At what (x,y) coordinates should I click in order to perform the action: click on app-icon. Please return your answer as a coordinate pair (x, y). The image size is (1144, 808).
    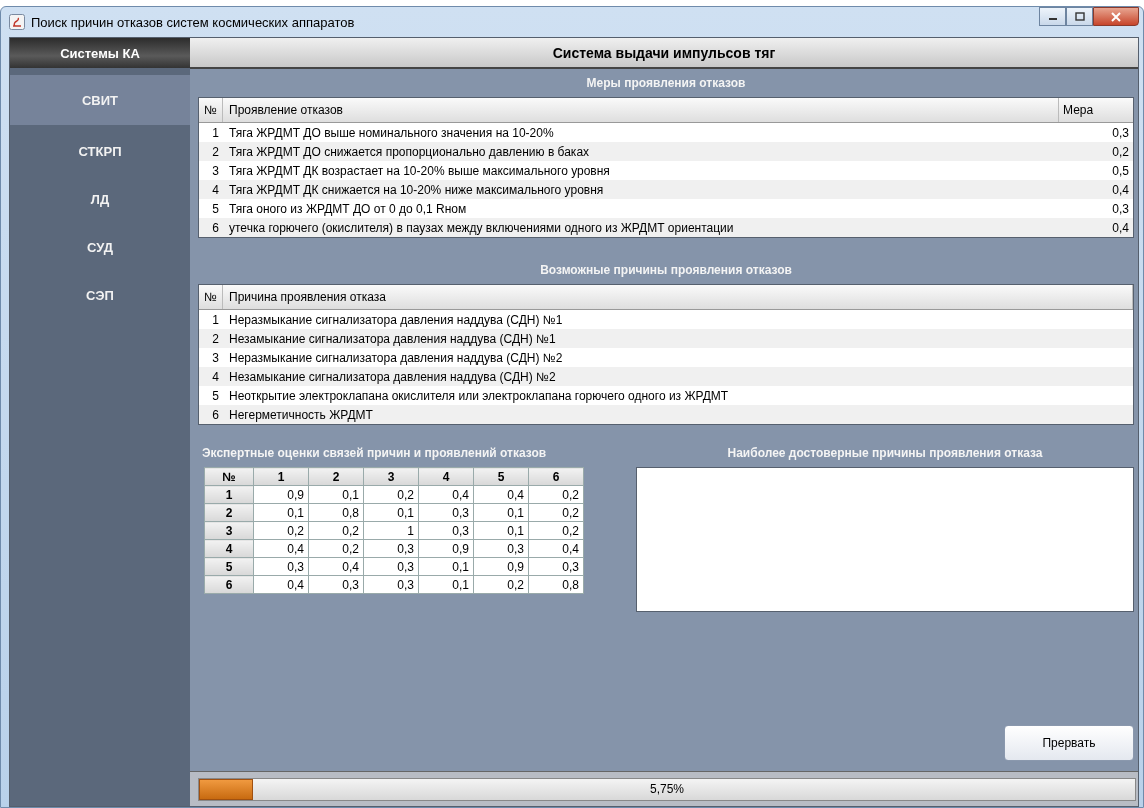
    Looking at the image, I should click on (17, 22).